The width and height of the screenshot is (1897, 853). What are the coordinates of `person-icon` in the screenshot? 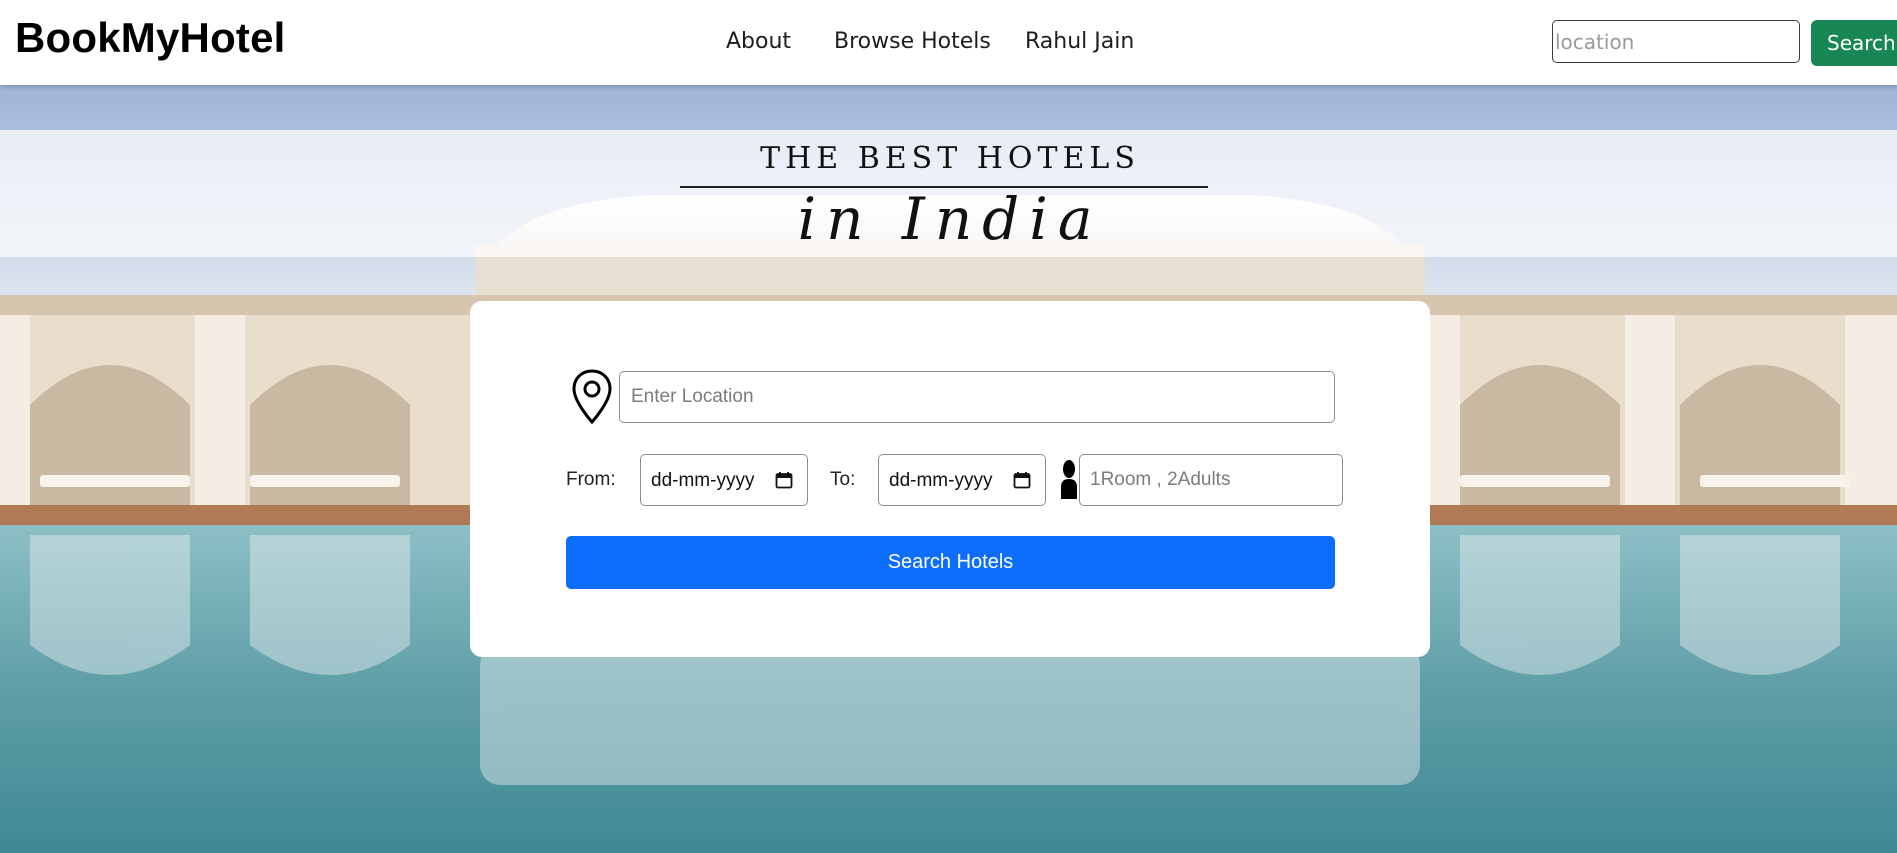 It's located at (1069, 479).